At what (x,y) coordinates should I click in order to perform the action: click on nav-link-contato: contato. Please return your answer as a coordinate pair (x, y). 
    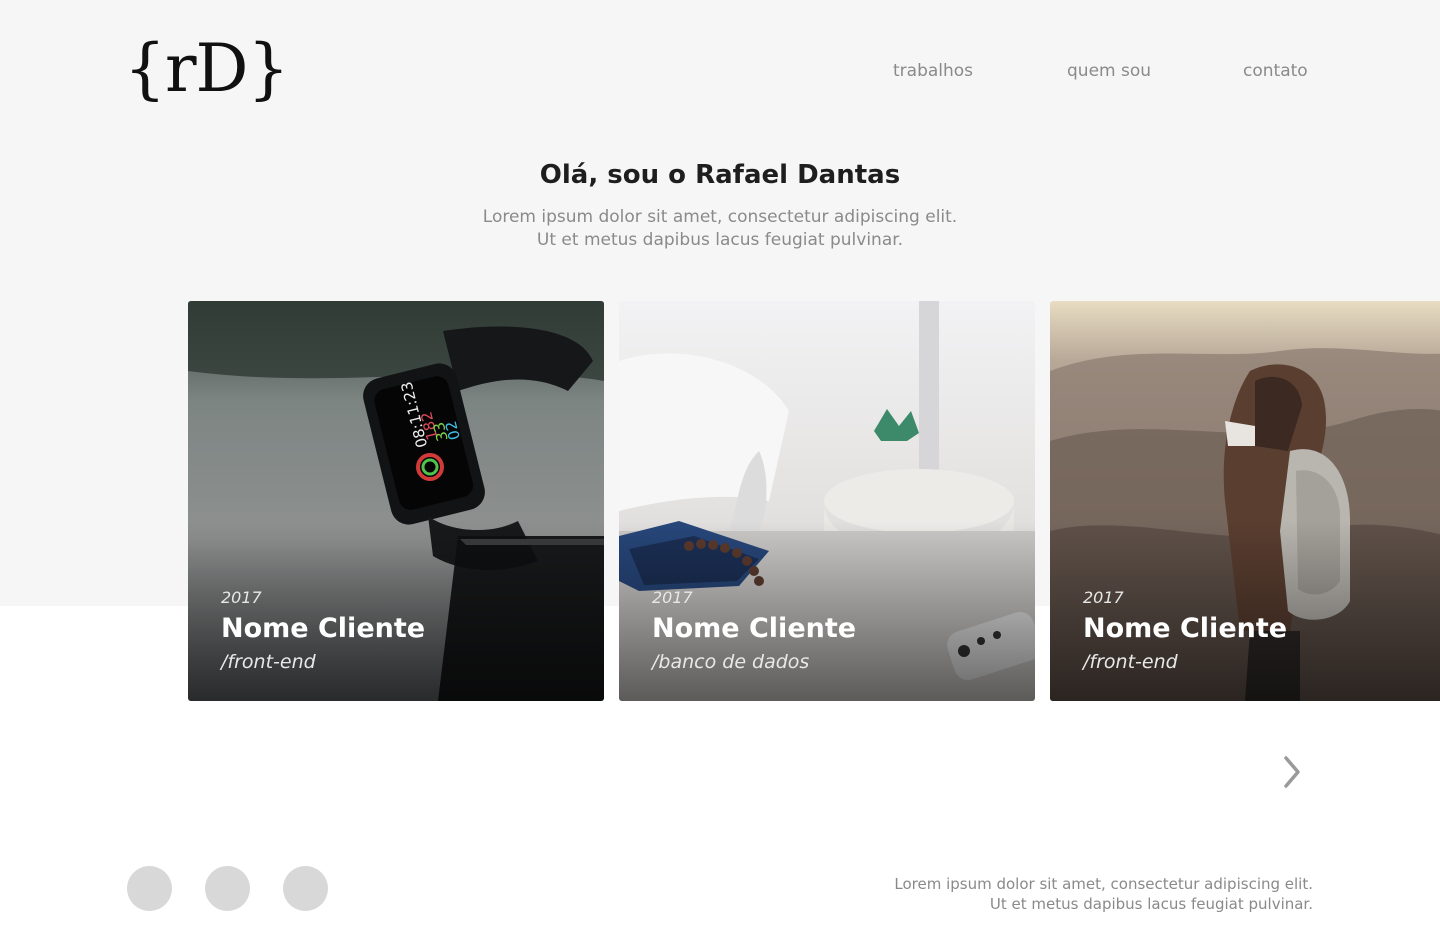
    Looking at the image, I should click on (1275, 71).